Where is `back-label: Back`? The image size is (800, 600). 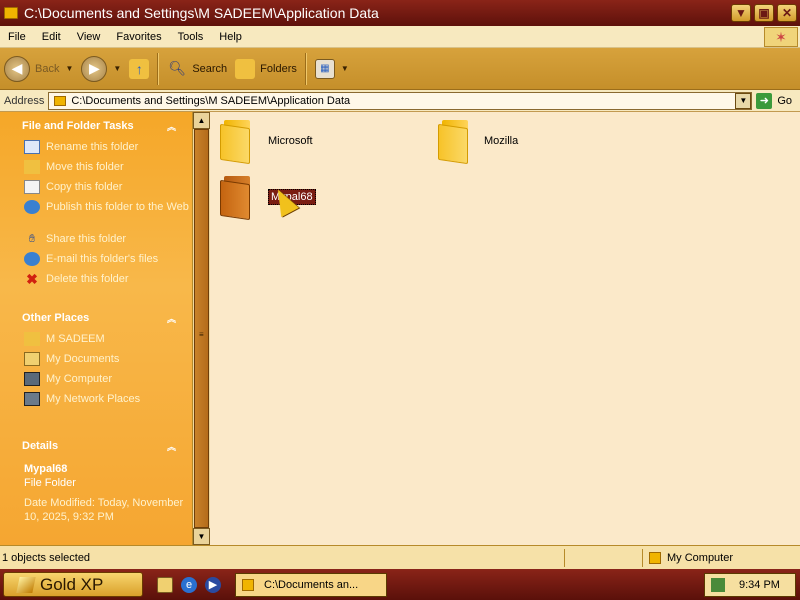
back-label: Back is located at coordinates (47, 68).